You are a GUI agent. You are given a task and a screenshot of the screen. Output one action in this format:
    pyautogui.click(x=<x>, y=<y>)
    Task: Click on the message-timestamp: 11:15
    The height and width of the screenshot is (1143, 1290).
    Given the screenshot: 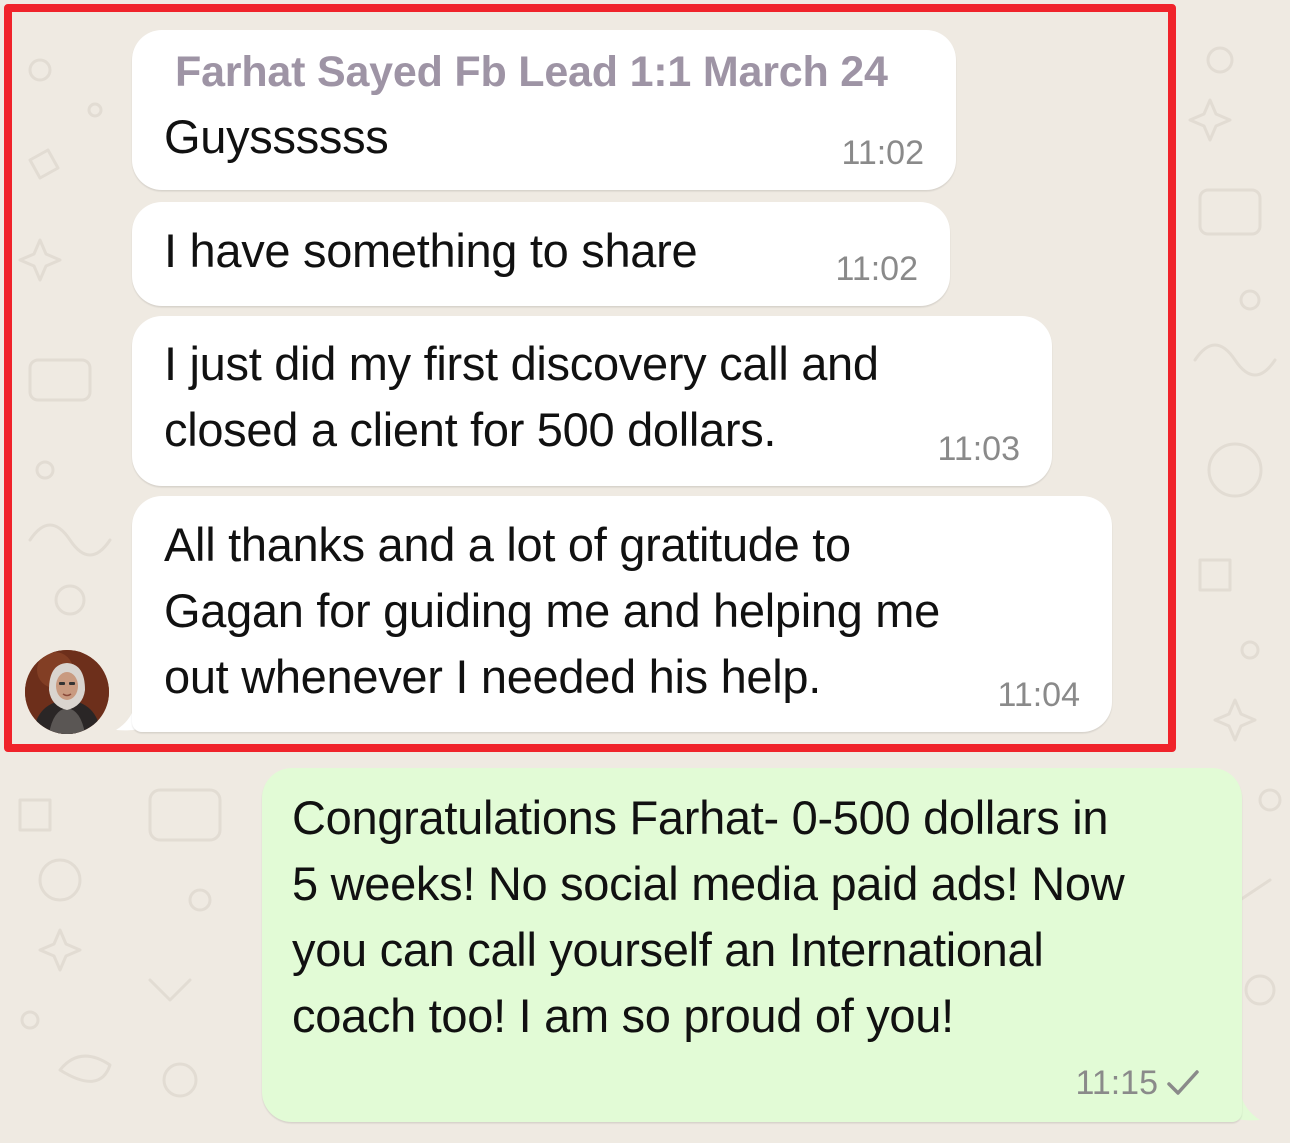 What is the action you would take?
    pyautogui.click(x=1116, y=1083)
    